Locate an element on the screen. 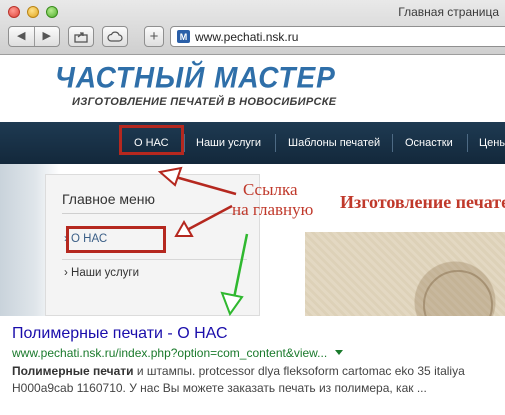 The image size is (505, 415). share-button is located at coordinates (81, 36).